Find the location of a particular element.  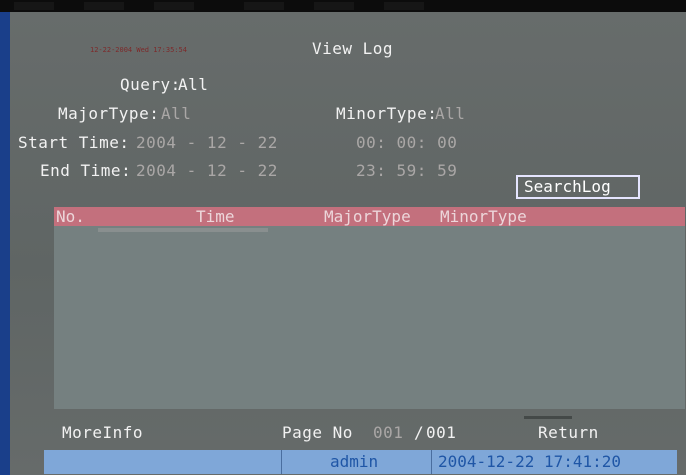

header-timestamp: 12-22-2004 Wed 17:35:54 is located at coordinates (138, 50).